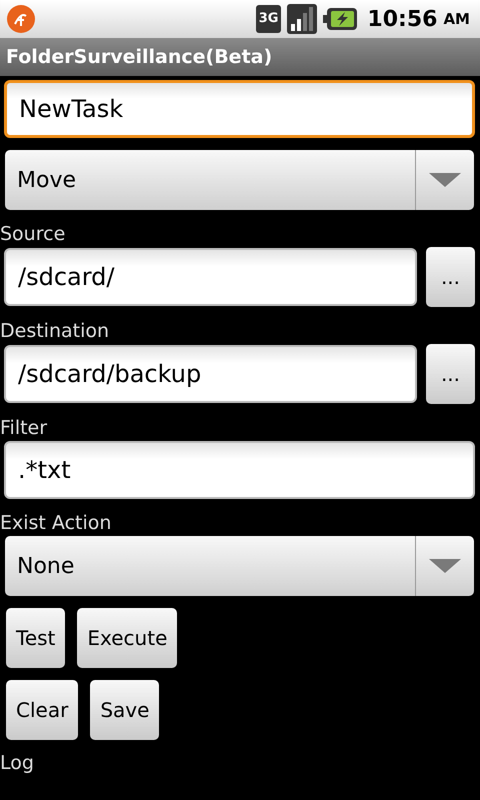 This screenshot has height=800, width=480. Describe the element at coordinates (239, 109) in the screenshot. I see `task-name-field: NewTask` at that location.